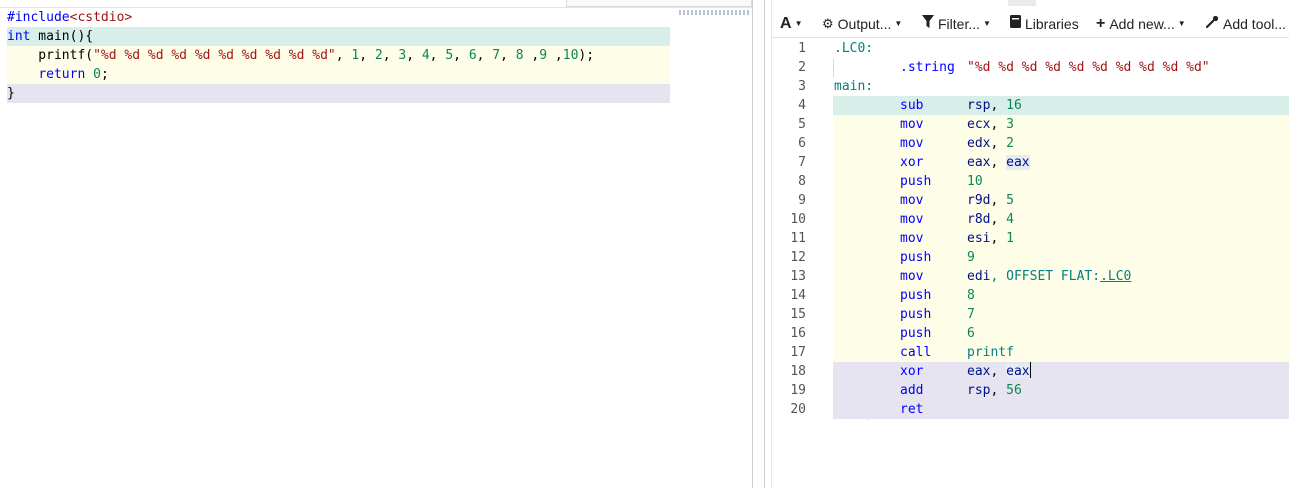 This screenshot has height=488, width=1289. What do you see at coordinates (338, 74) in the screenshot?
I see `source-line: return 0;` at bounding box center [338, 74].